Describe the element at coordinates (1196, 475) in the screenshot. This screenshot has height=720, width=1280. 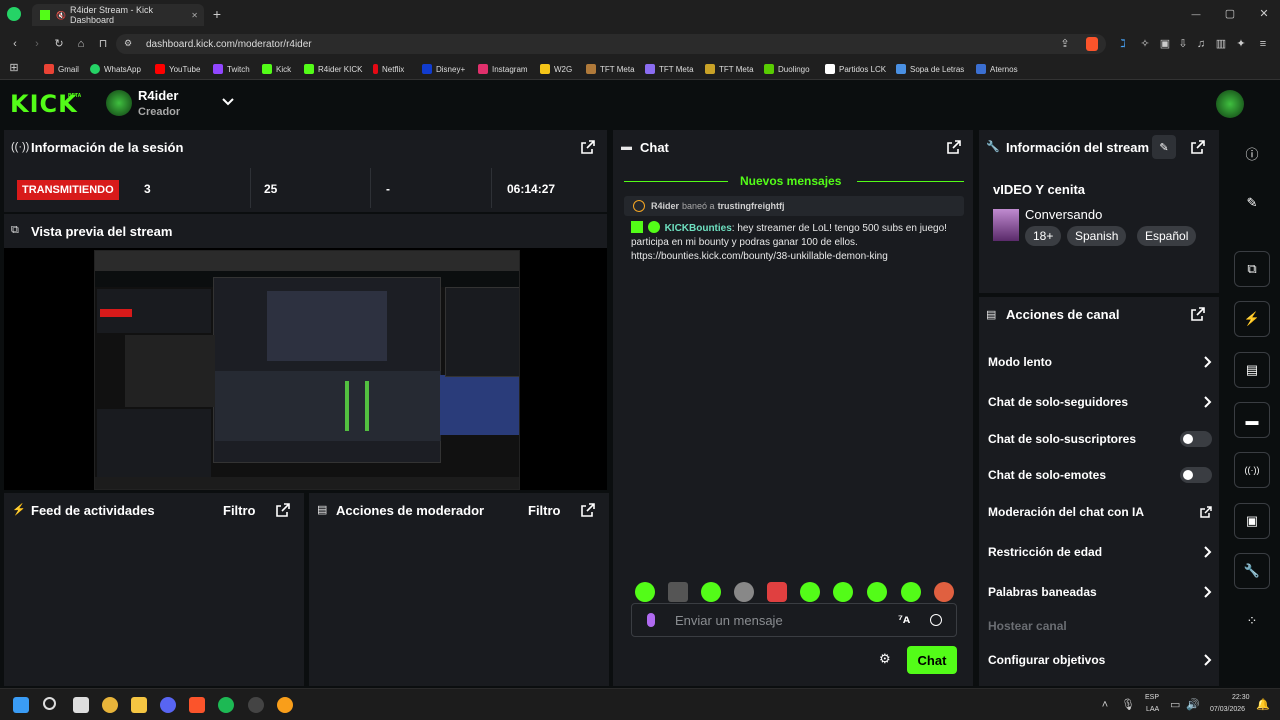
I see `emotes-only-toggle` at that location.